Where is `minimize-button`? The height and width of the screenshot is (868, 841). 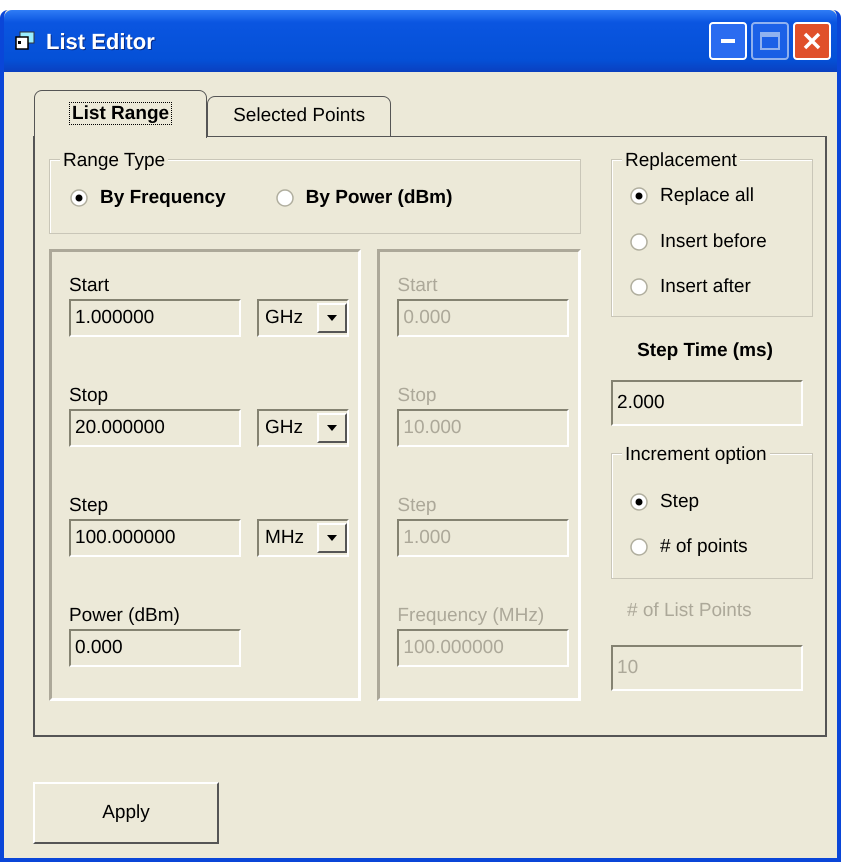 minimize-button is located at coordinates (728, 41).